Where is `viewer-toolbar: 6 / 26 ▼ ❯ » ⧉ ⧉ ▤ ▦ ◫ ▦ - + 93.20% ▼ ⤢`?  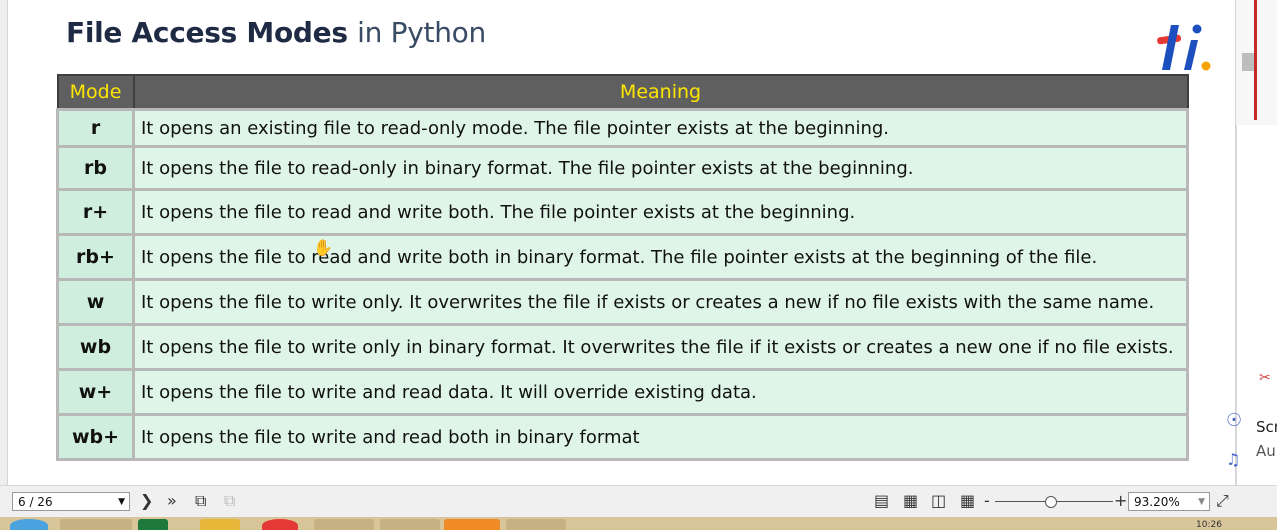
viewer-toolbar: 6 / 26 ▼ ❯ » ⧉ ⧉ ▤ ▦ ◫ ▦ - + 93.20% ▼ ⤢ is located at coordinates (638, 501).